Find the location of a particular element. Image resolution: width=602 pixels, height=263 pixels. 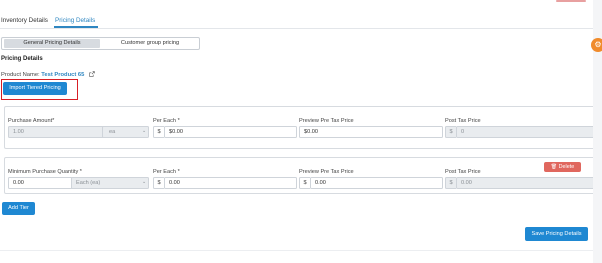

import-tiered-pricing-button: Import Tiered Pricing is located at coordinates (35, 88).